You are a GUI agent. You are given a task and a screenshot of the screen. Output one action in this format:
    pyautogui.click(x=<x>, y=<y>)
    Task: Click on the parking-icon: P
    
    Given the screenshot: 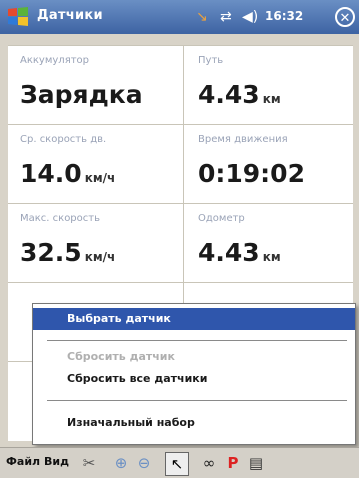 What is the action you would take?
    pyautogui.click(x=233, y=463)
    